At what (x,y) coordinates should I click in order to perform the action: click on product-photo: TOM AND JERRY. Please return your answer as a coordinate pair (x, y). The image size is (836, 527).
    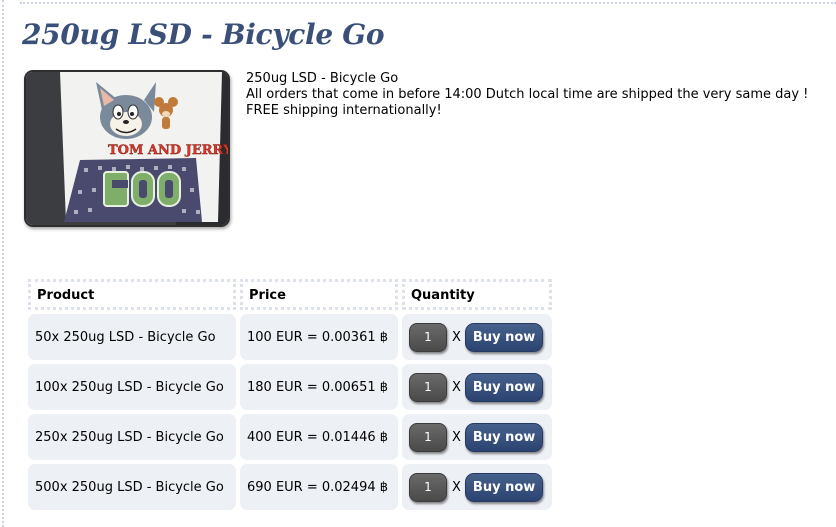
    Looking at the image, I should click on (127, 148).